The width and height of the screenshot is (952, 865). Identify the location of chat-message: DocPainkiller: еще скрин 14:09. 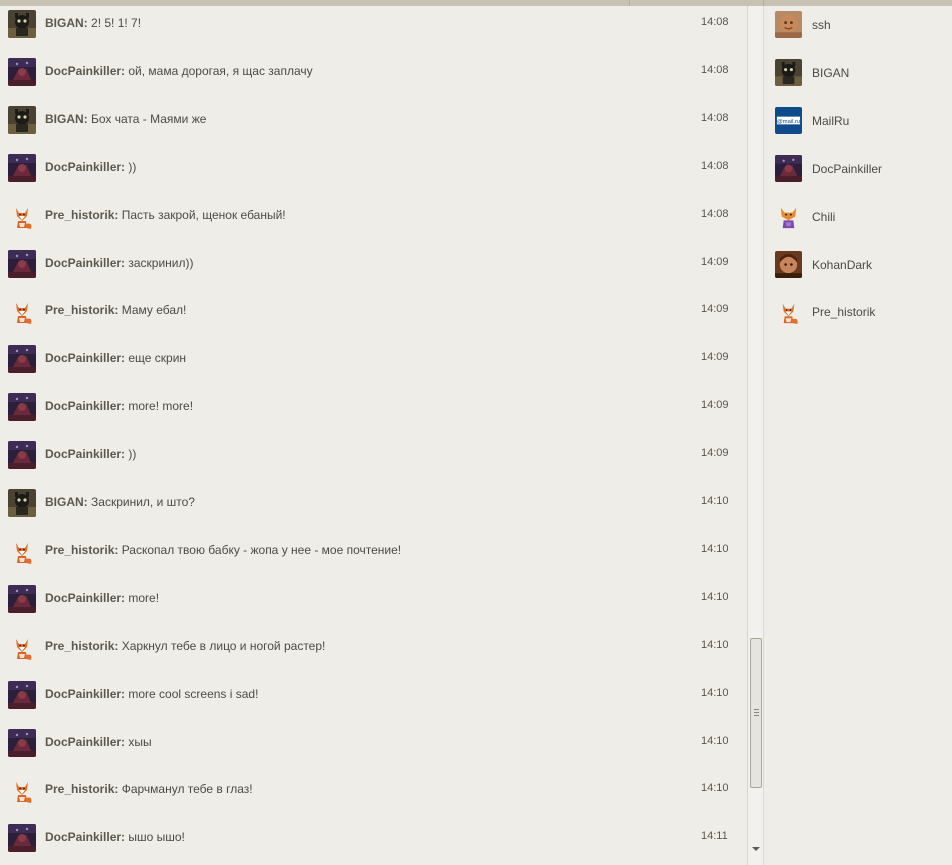
(373, 361).